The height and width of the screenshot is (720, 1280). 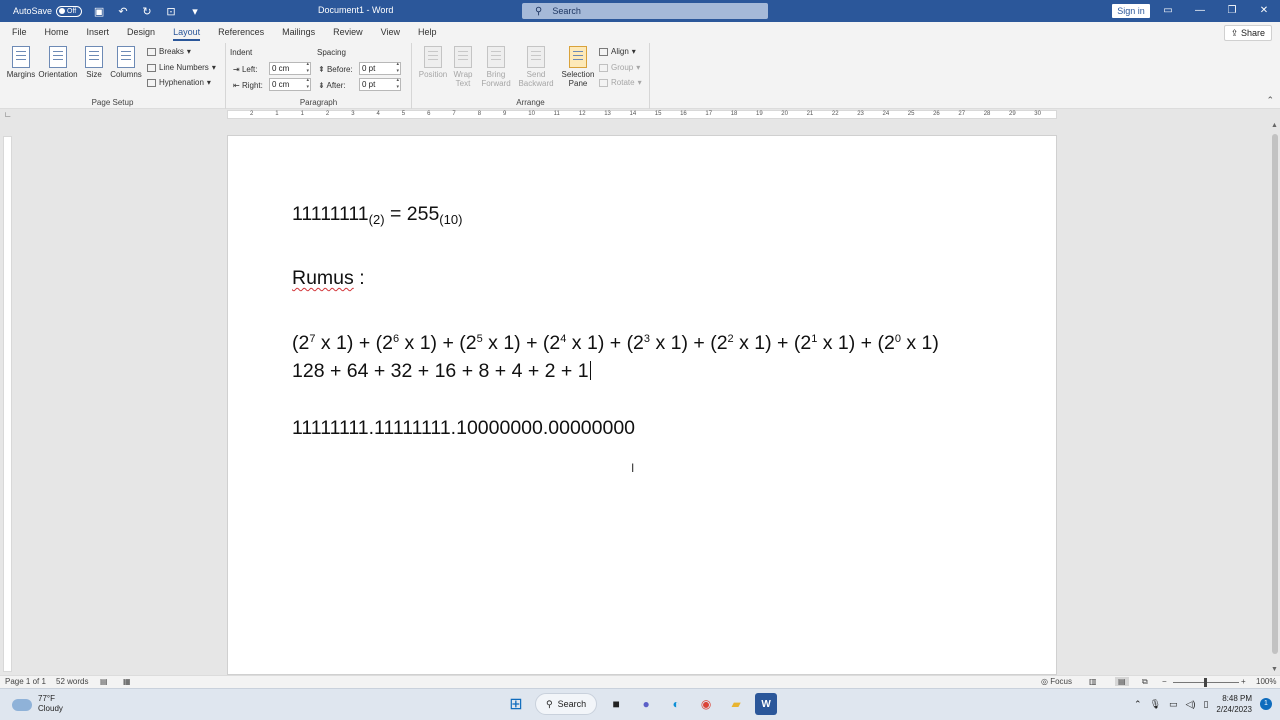 What do you see at coordinates (463, 67) in the screenshot?
I see `wrap-text-button: Wrap Text` at bounding box center [463, 67].